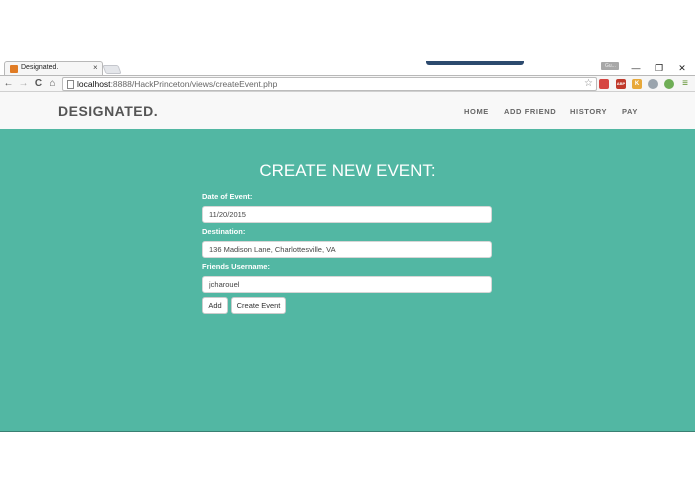 The width and height of the screenshot is (695, 494). I want to click on window-drag-indicator, so click(475, 63).